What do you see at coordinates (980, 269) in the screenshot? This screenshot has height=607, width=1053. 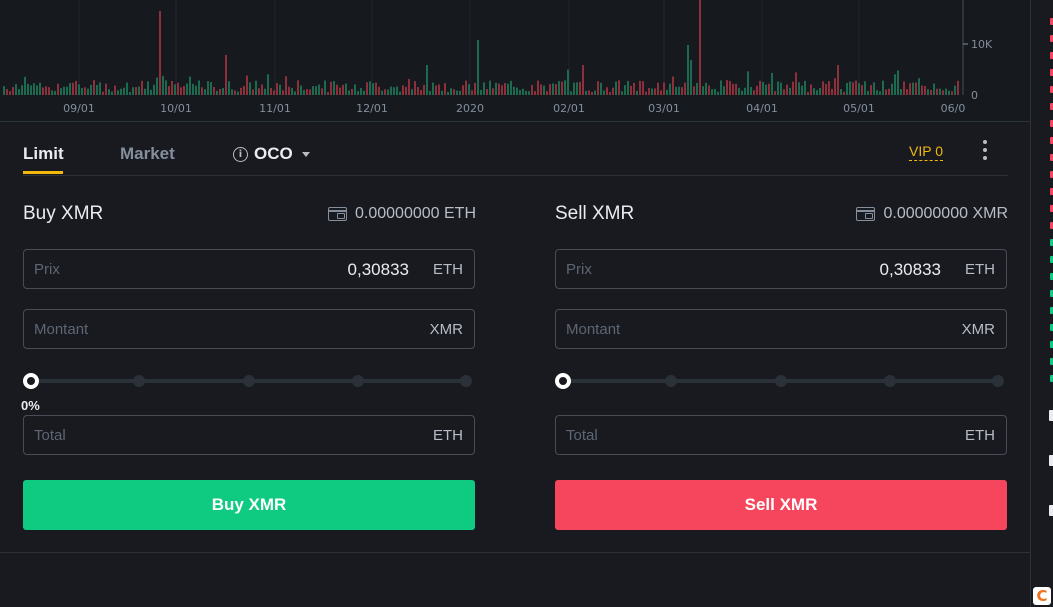 I see `sell-price-unit: ETH` at bounding box center [980, 269].